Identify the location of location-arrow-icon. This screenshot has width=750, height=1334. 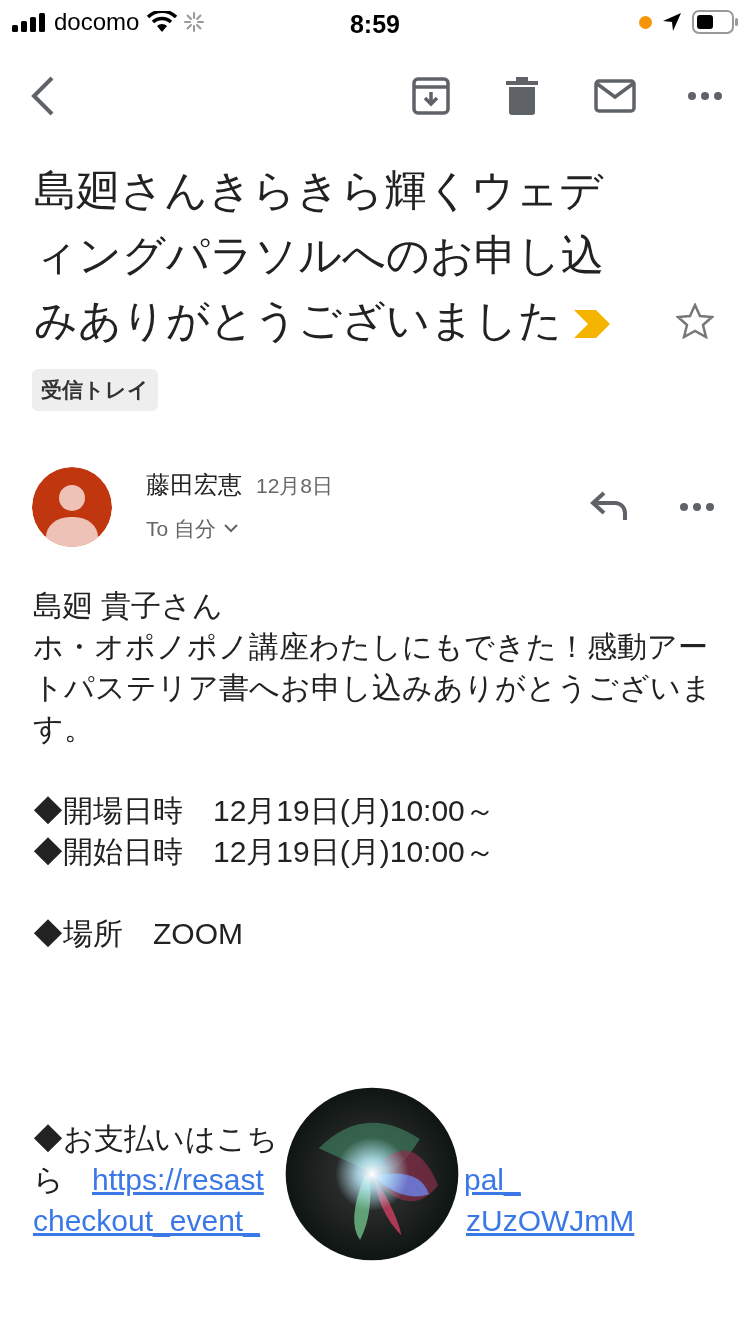
(672, 22).